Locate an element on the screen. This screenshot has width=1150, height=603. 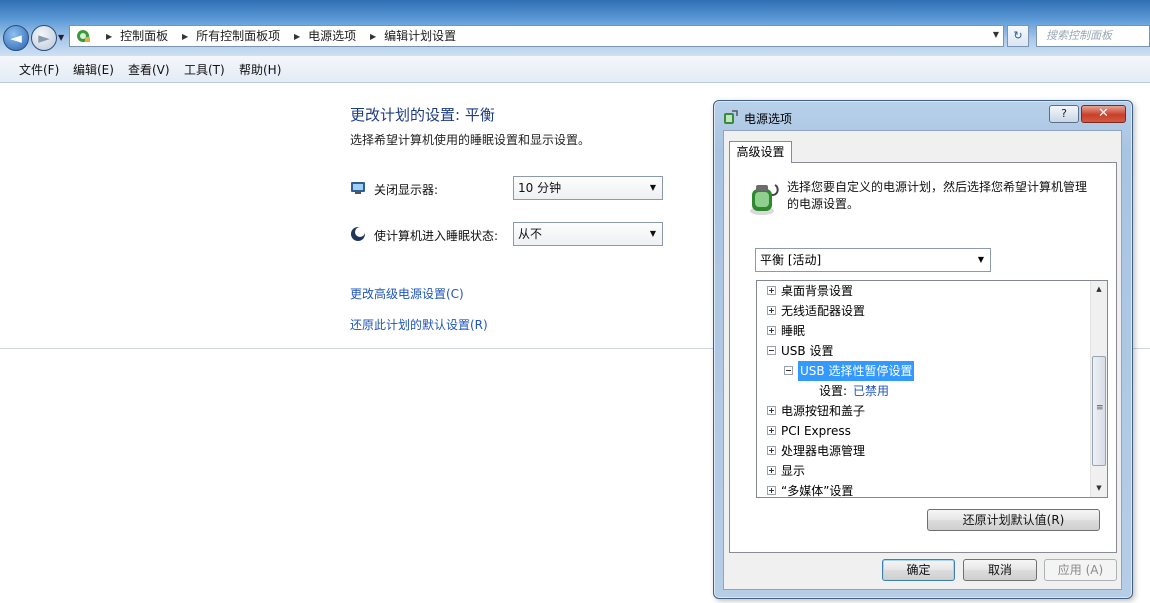
ok-button: 确定 is located at coordinates (918, 570).